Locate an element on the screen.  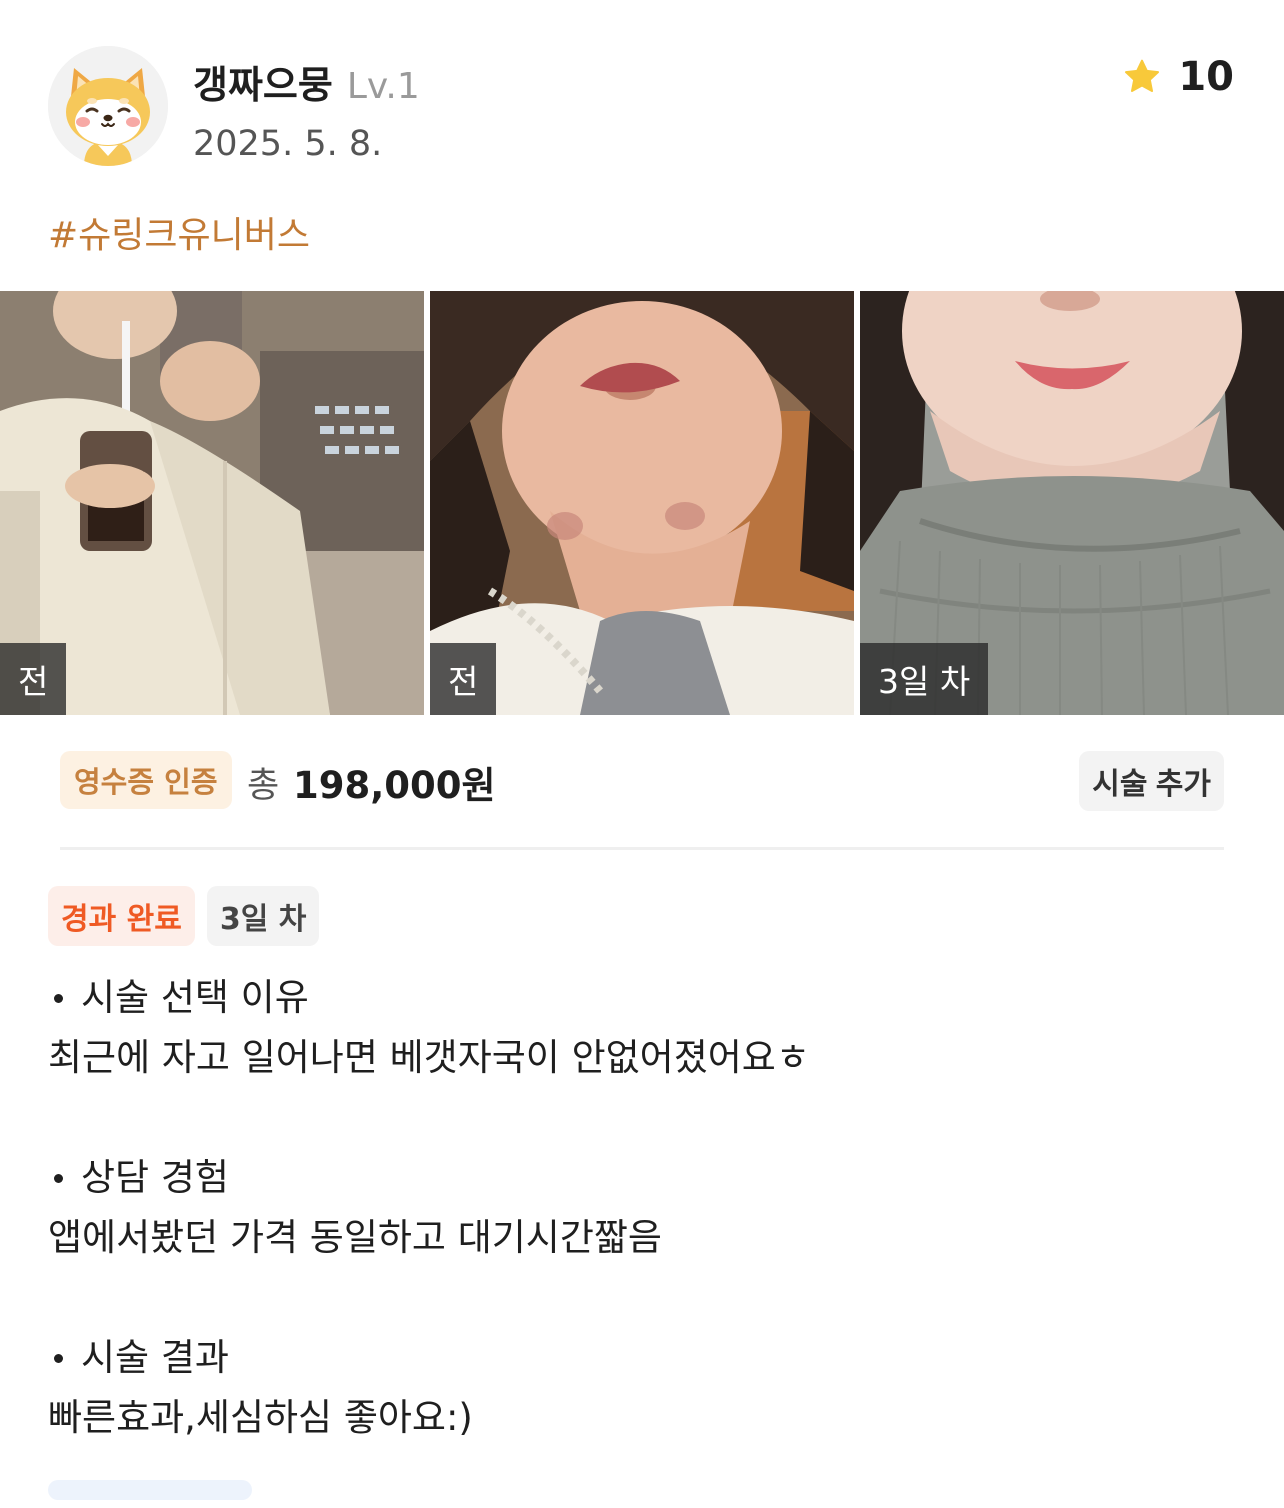
photo-after-day3: 3일 차 is located at coordinates (1072, 503).